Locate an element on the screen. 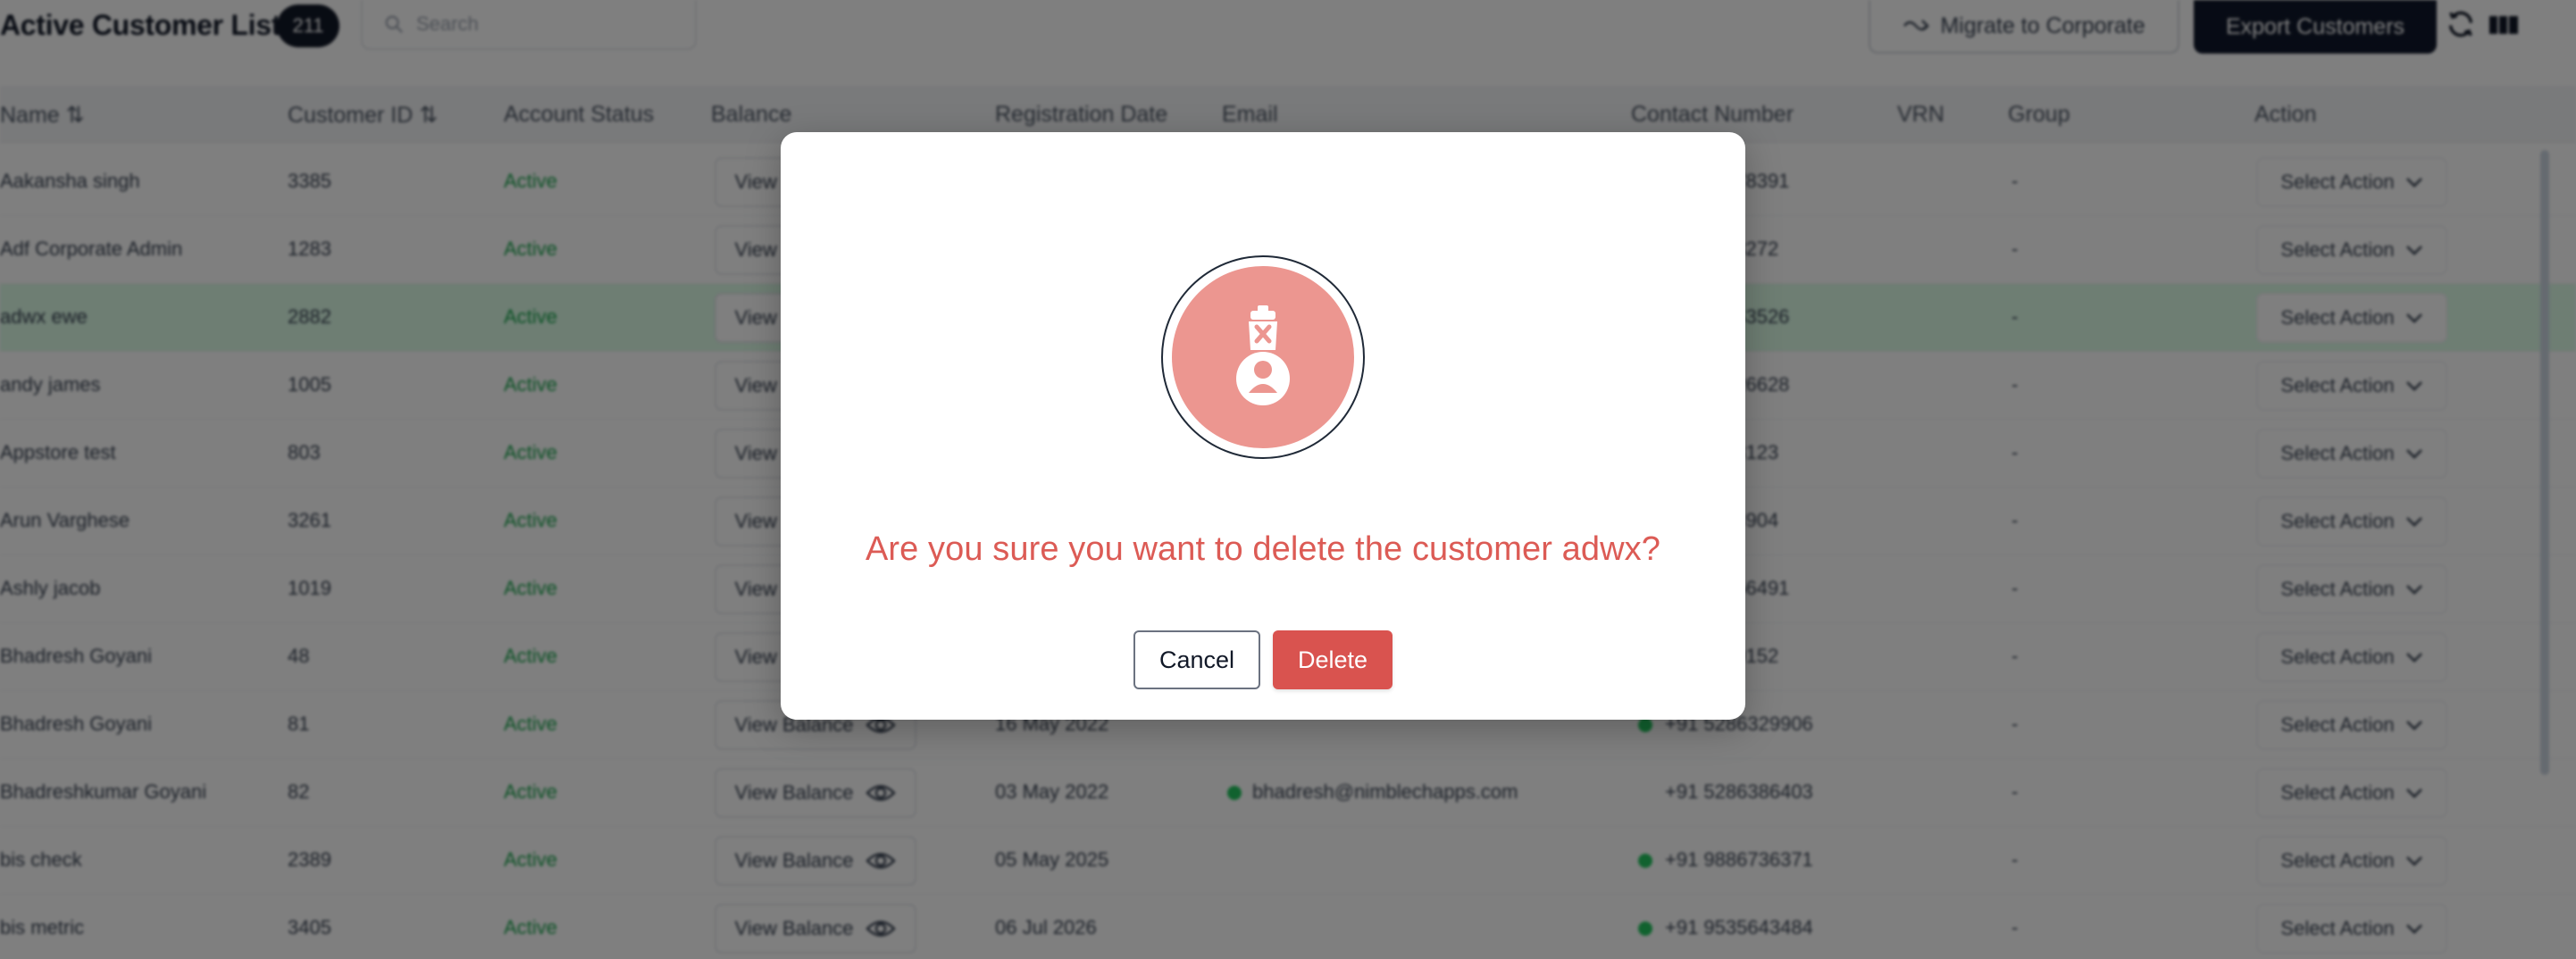 The height and width of the screenshot is (959, 2576). delete-button: Delete is located at coordinates (1333, 659).